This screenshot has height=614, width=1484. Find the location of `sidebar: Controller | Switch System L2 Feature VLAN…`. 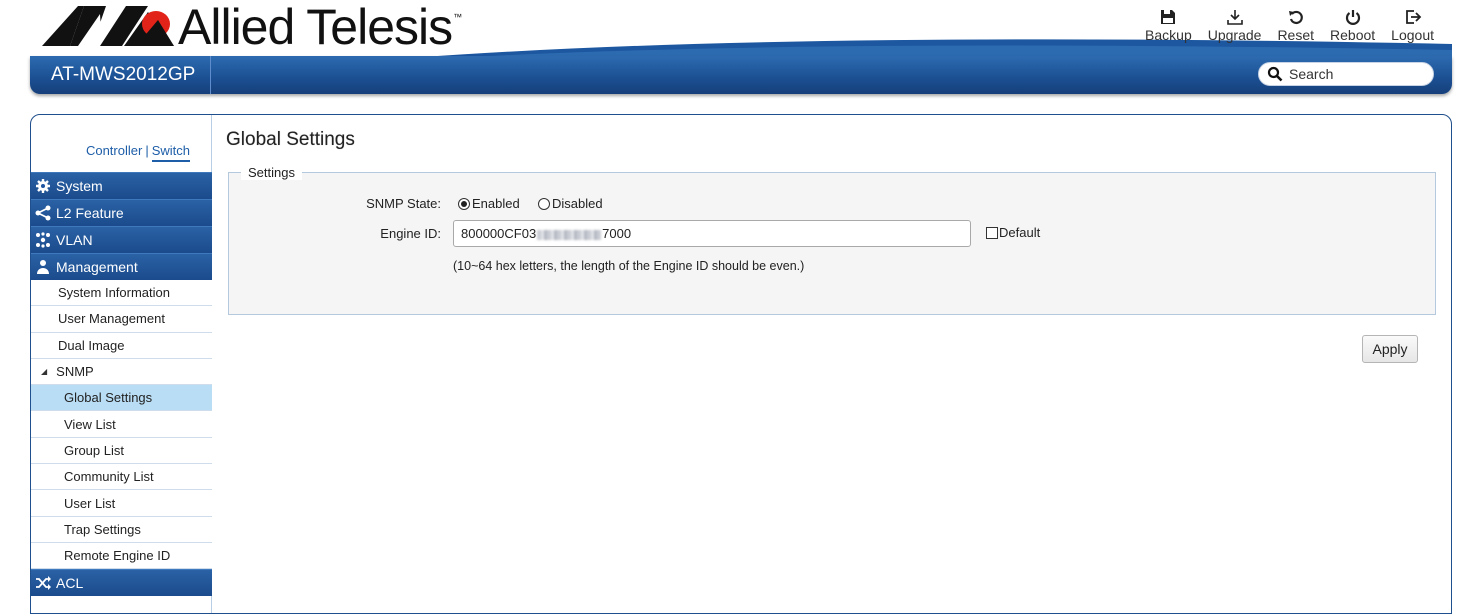

sidebar: Controller | Switch System L2 Feature VLAN… is located at coordinates (121, 364).